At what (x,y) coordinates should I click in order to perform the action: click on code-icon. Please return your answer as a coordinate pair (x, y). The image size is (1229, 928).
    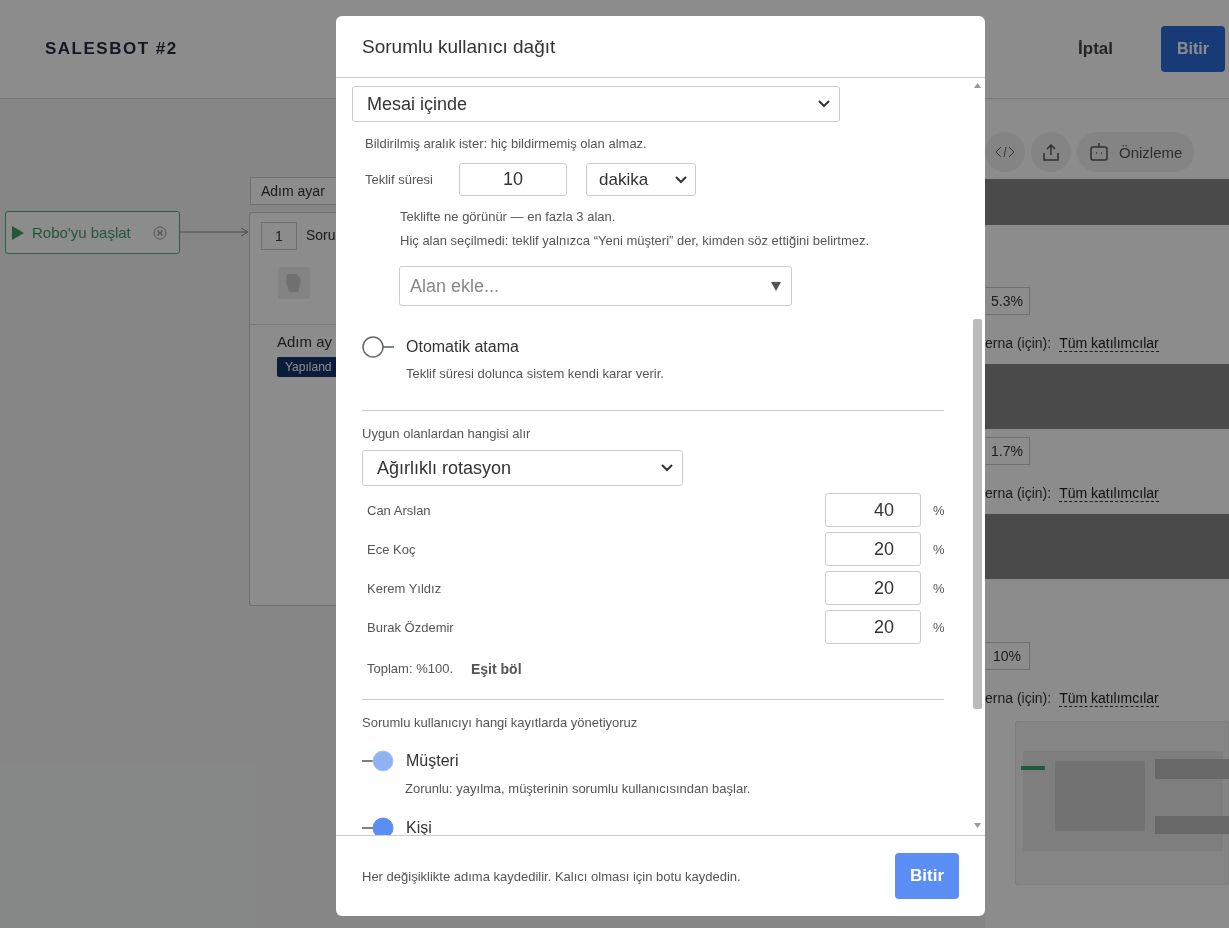
    Looking at the image, I should click on (1005, 152).